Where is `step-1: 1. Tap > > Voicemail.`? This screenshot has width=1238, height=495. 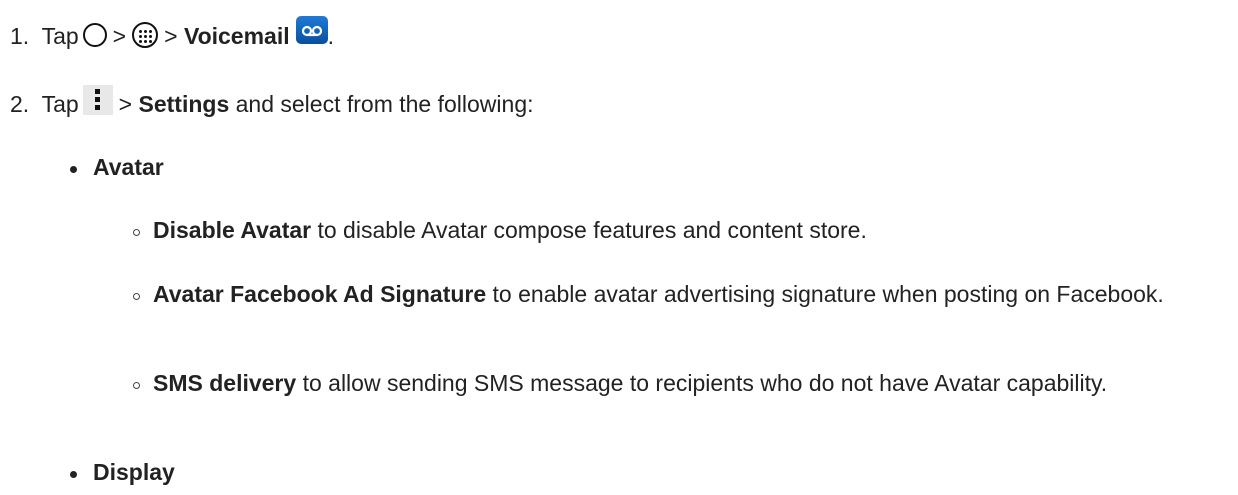
step-1: 1. Tap > > Voicemail. is located at coordinates (172, 33).